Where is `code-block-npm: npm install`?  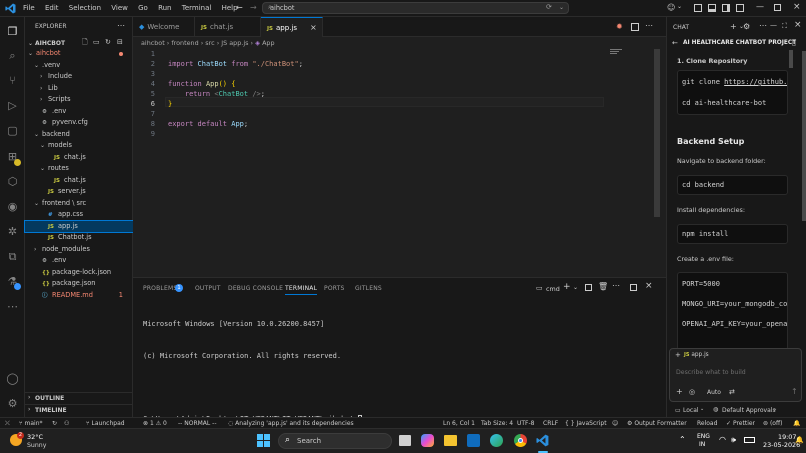
code-block-npm: npm install is located at coordinates (732, 234).